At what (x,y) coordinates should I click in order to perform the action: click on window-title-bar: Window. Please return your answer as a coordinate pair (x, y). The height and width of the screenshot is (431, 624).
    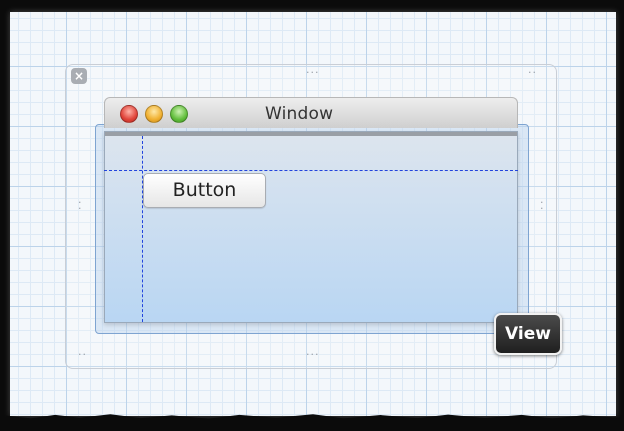
    Looking at the image, I should click on (311, 112).